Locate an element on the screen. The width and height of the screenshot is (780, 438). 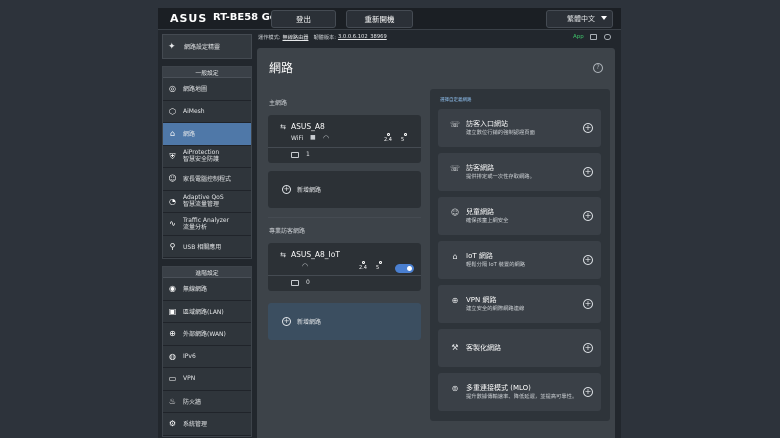
profile-desc: 建立安全的網際網路連線 is located at coordinates (495, 309).